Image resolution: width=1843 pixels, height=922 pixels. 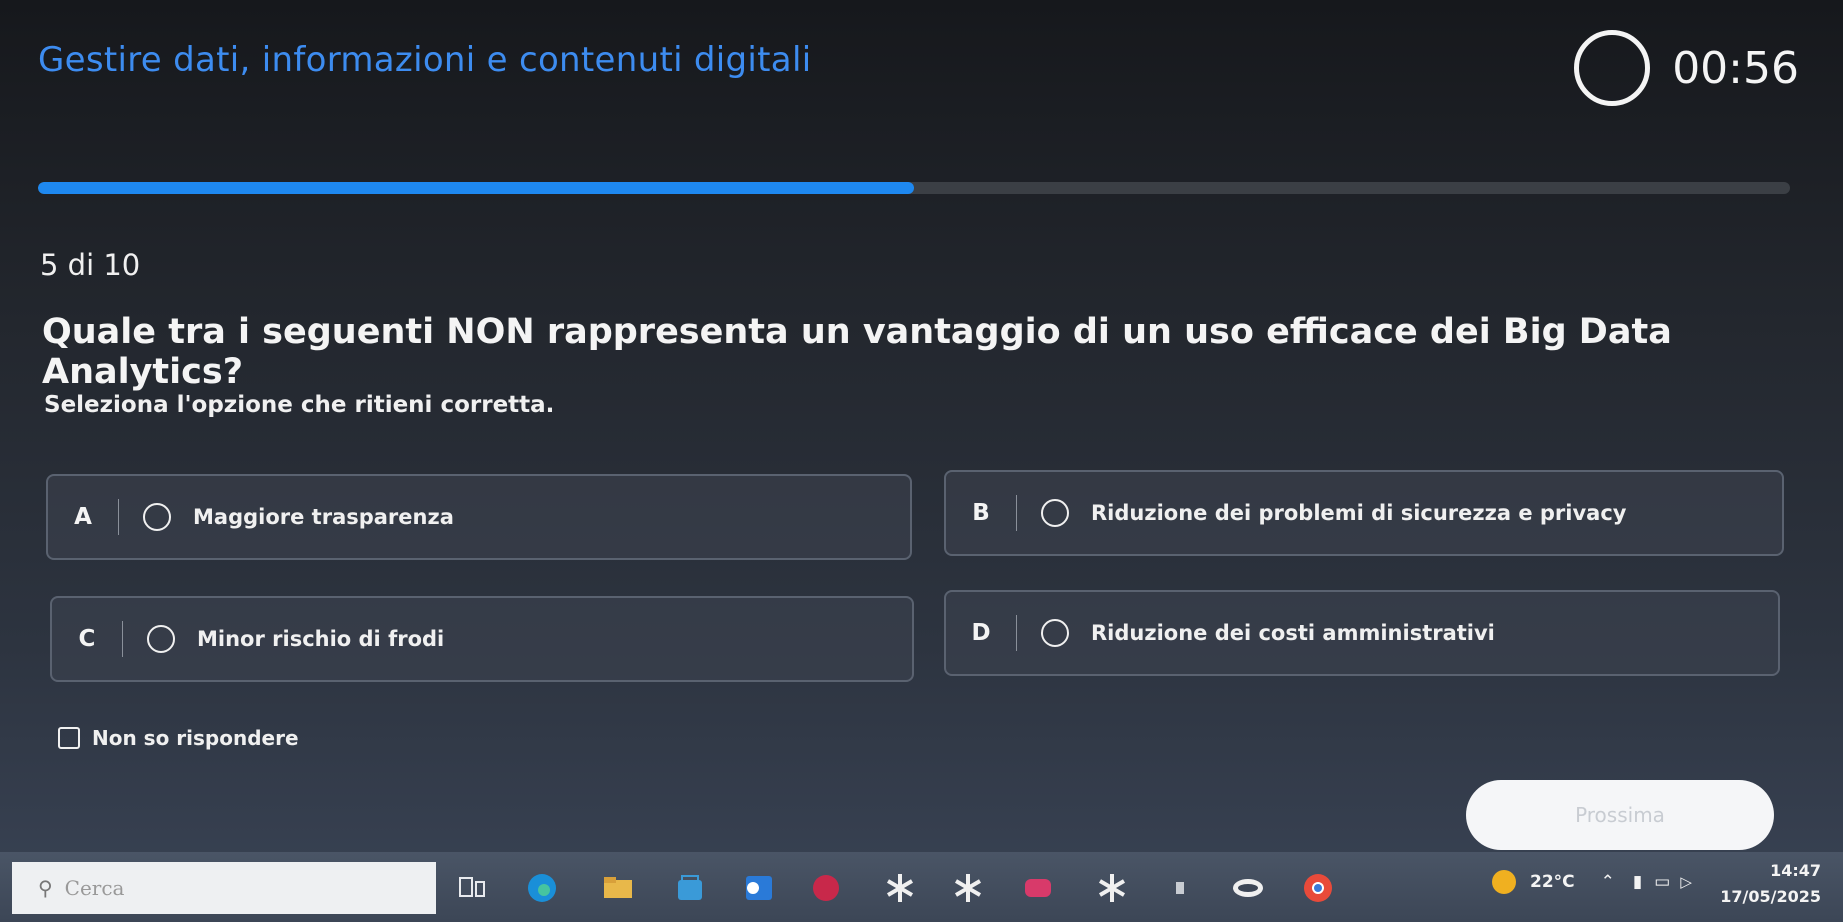 I want to click on search-icon: ⚲, so click(x=45, y=888).